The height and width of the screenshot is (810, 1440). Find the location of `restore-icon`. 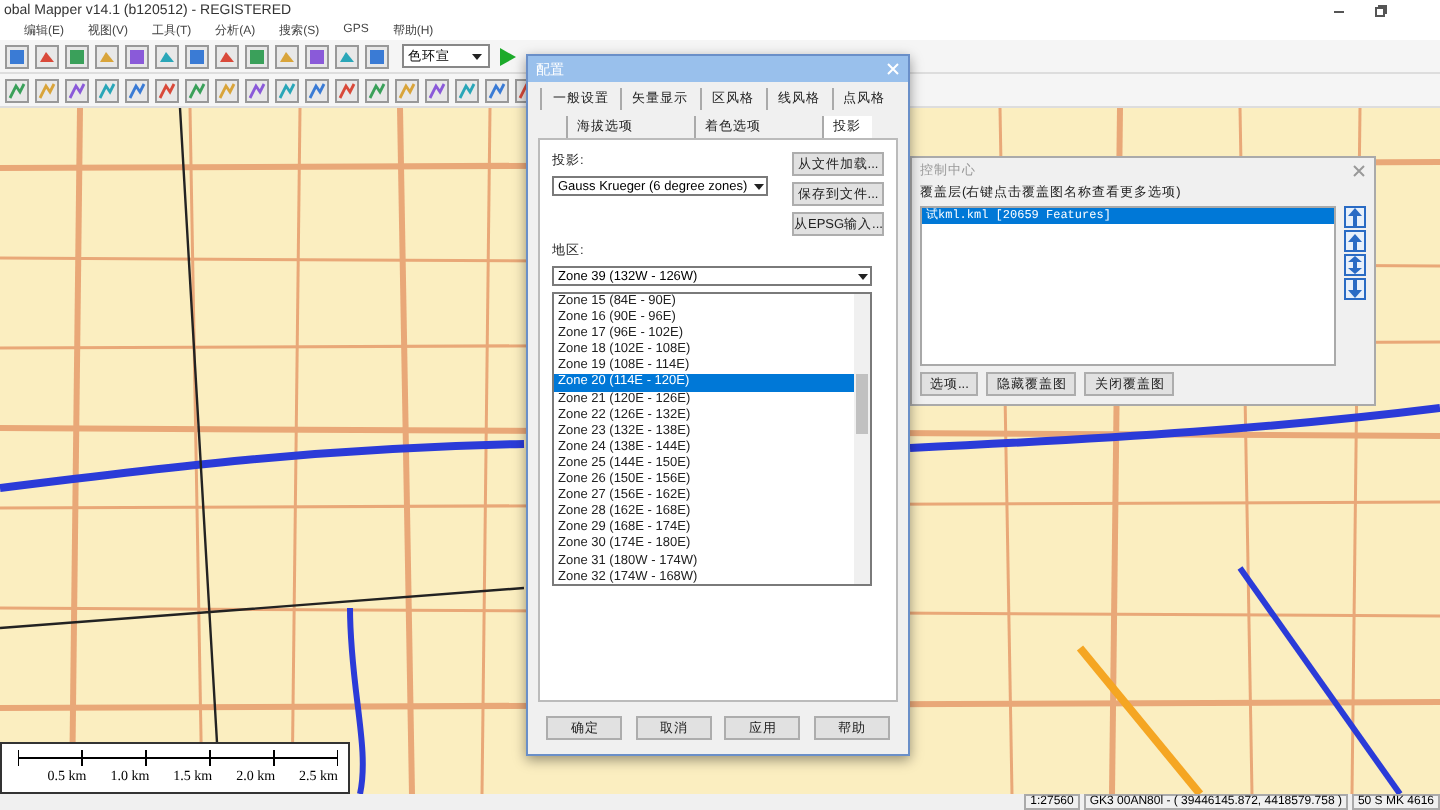

restore-icon is located at coordinates (1381, 10).